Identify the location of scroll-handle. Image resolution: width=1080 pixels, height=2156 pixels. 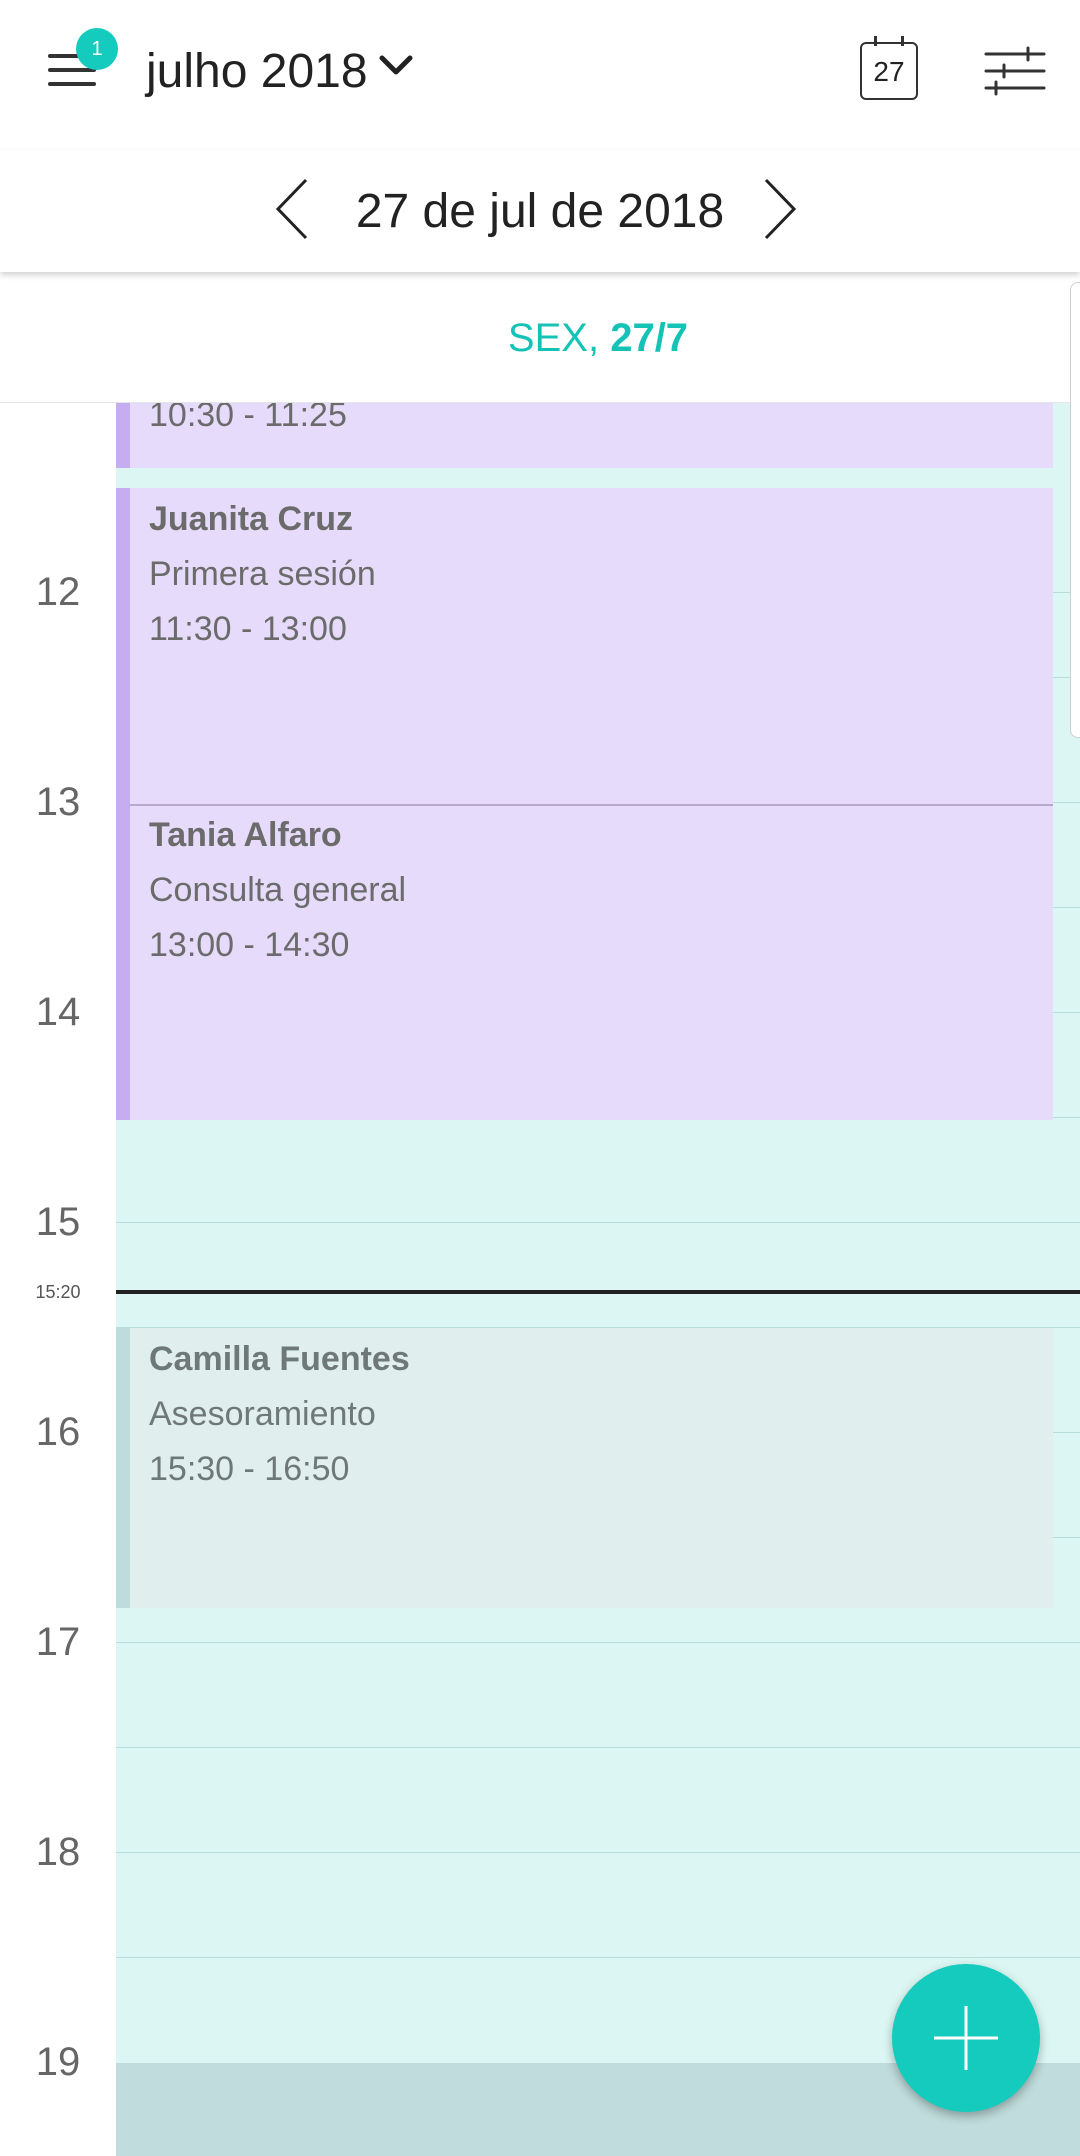
(1075, 510).